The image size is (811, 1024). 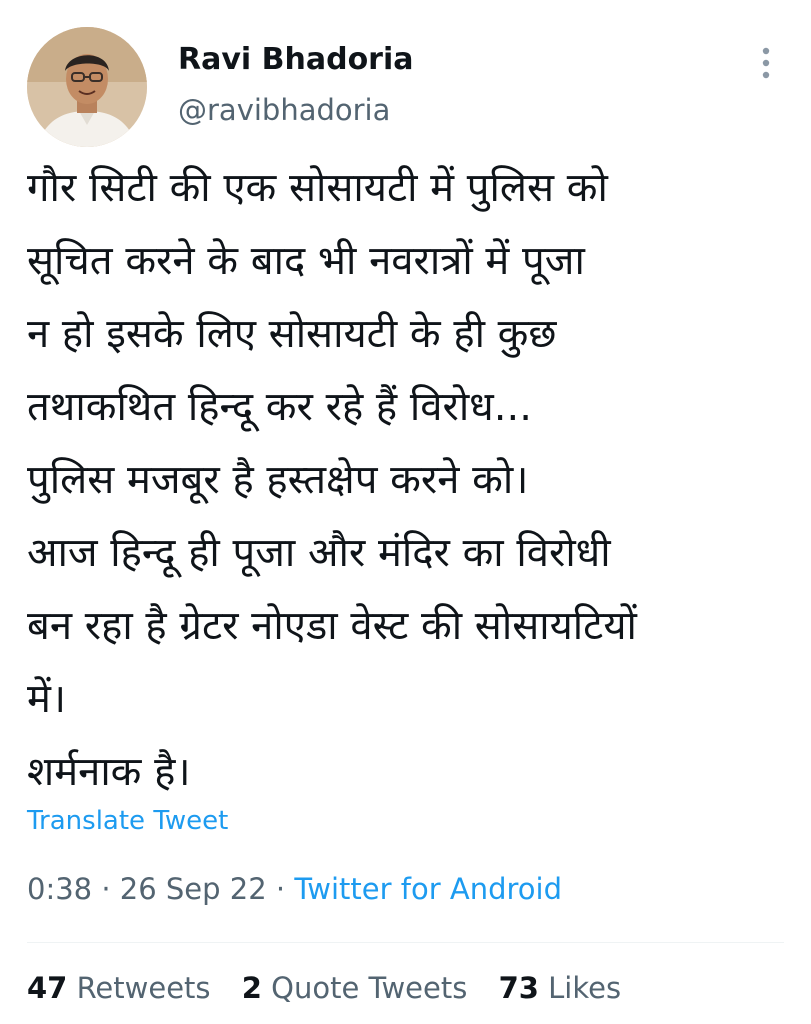 What do you see at coordinates (251, 988) in the screenshot?
I see `quote-tweets-count: 2` at bounding box center [251, 988].